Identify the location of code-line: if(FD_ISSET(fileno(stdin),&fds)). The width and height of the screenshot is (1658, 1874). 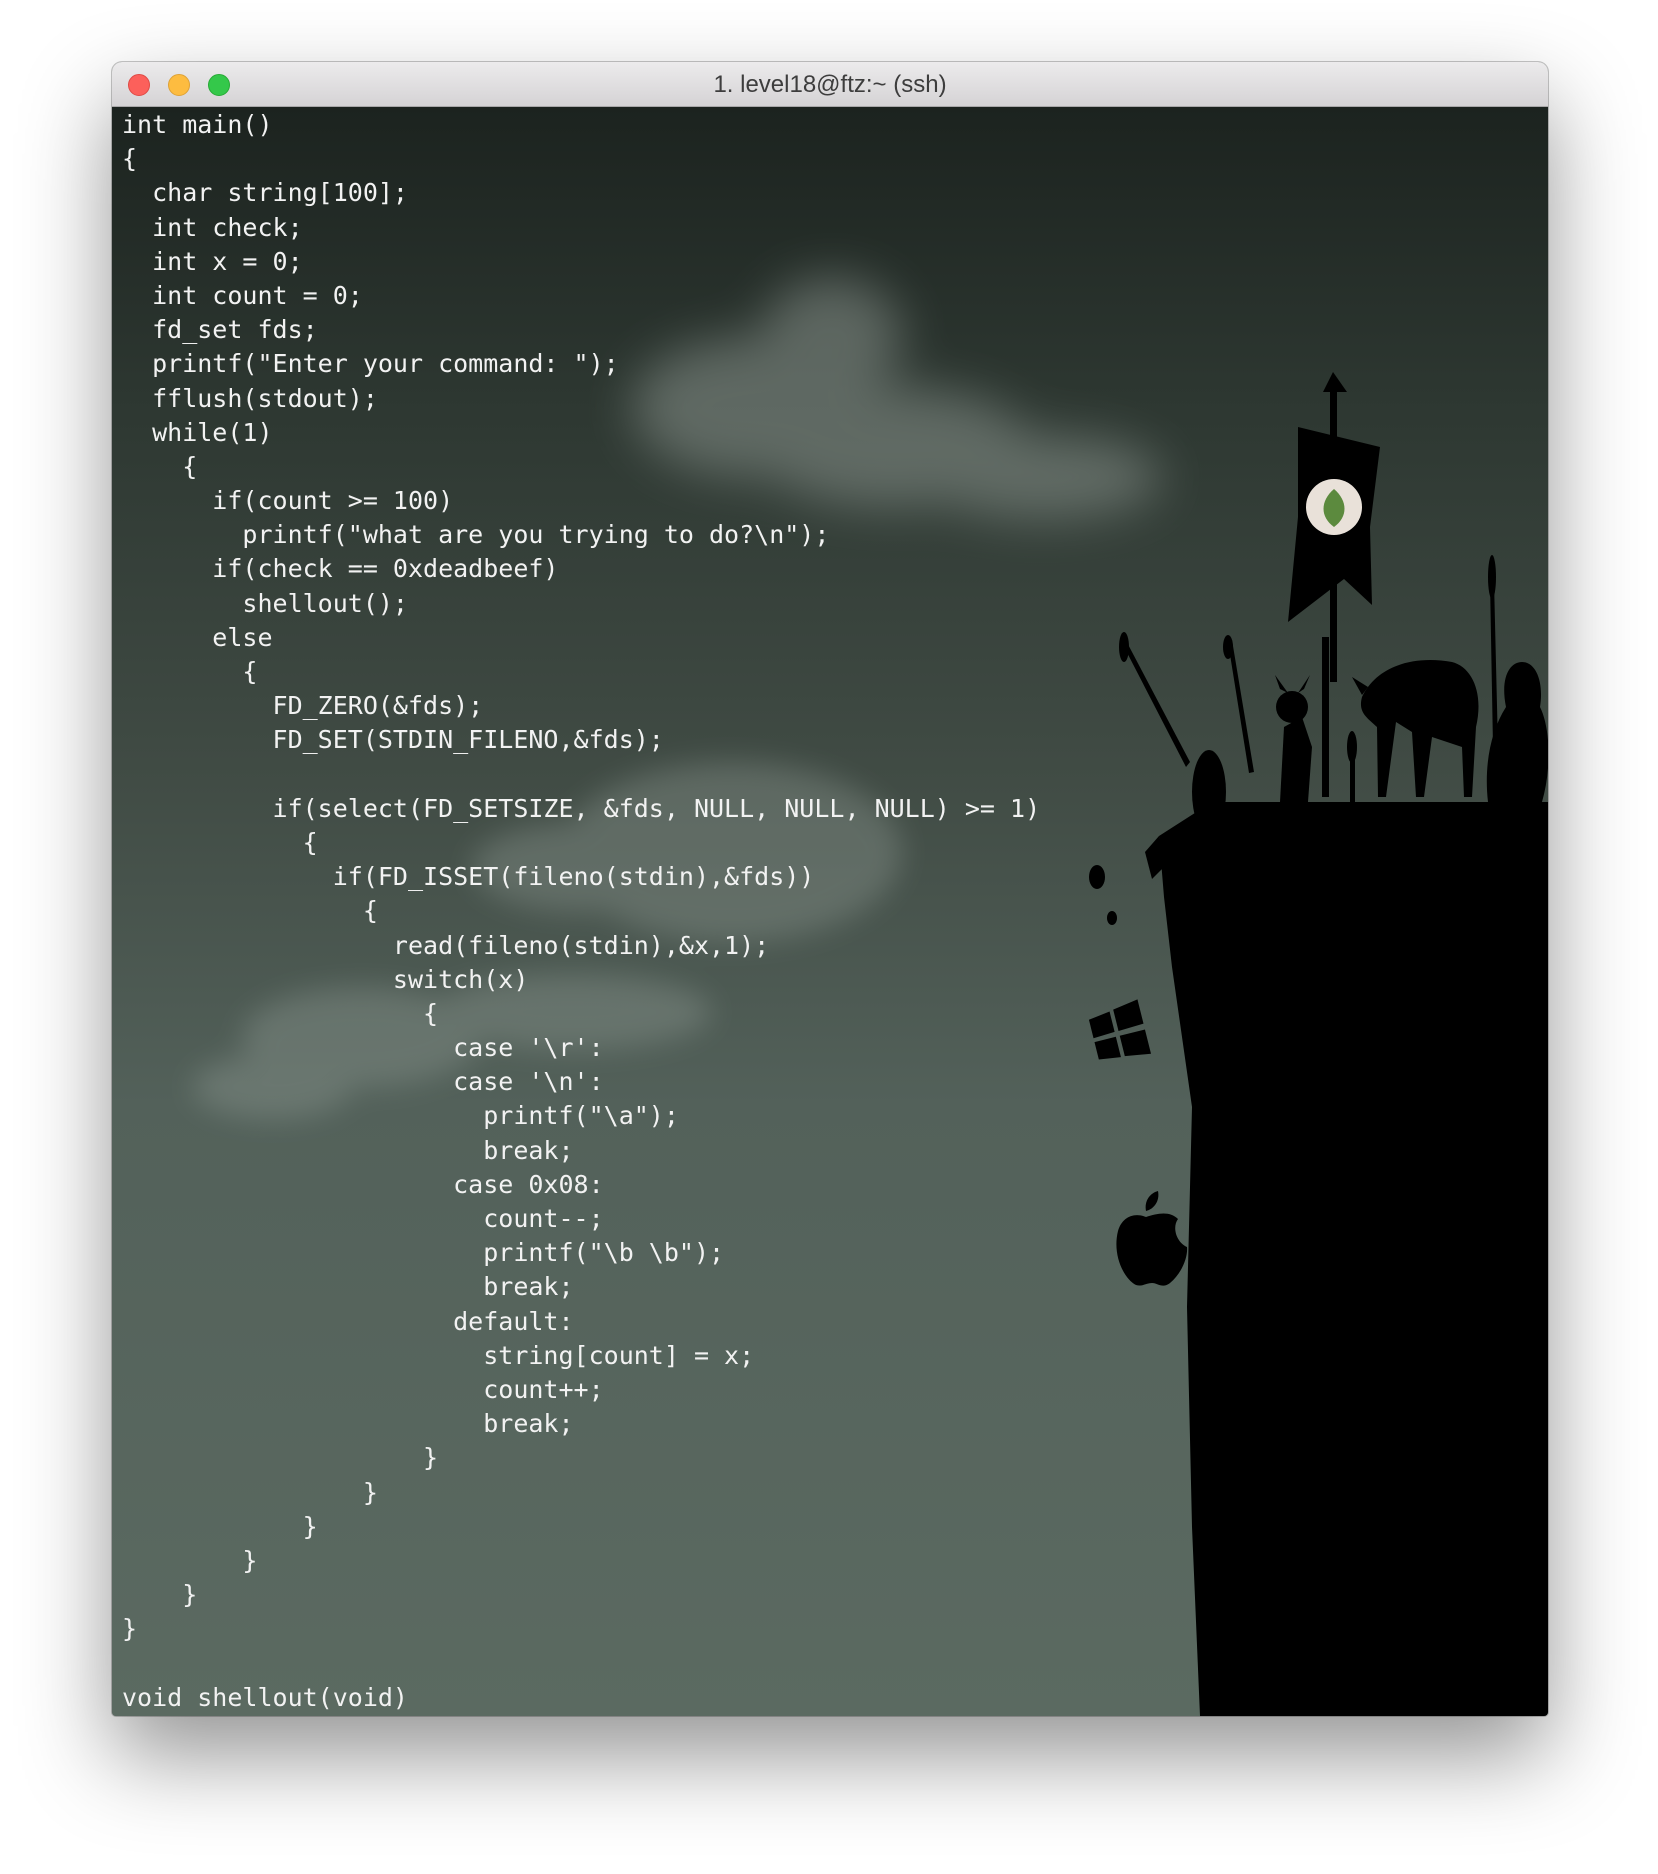
(468, 877).